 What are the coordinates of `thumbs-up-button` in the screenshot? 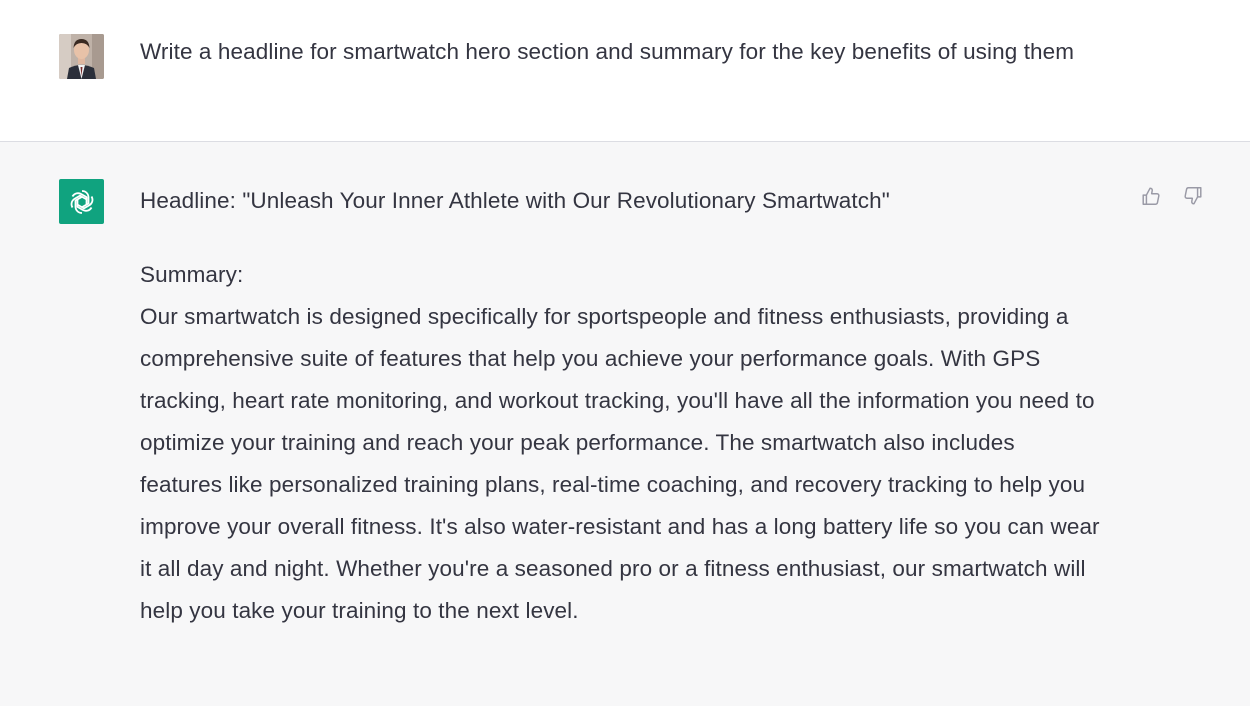 It's located at (1151, 196).